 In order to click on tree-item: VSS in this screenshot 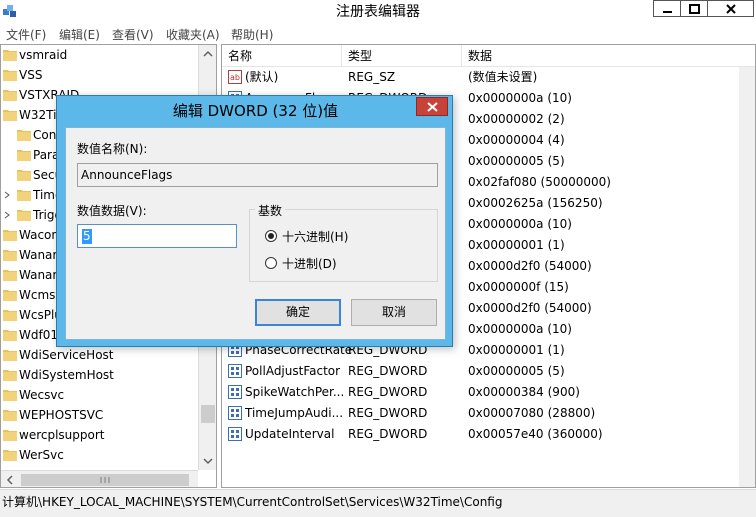, I will do `click(101, 75)`.